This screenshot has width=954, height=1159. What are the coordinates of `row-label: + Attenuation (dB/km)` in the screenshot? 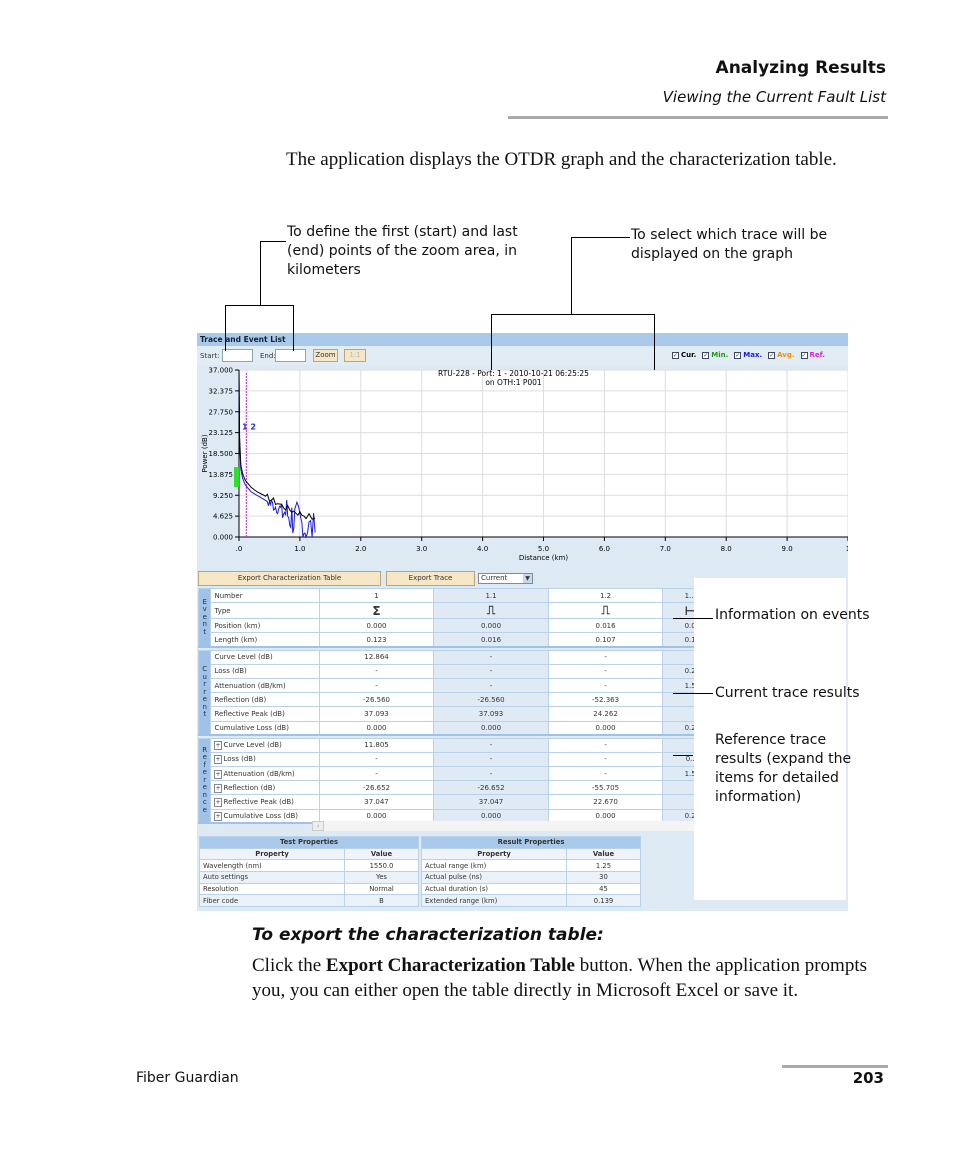 It's located at (265, 774).